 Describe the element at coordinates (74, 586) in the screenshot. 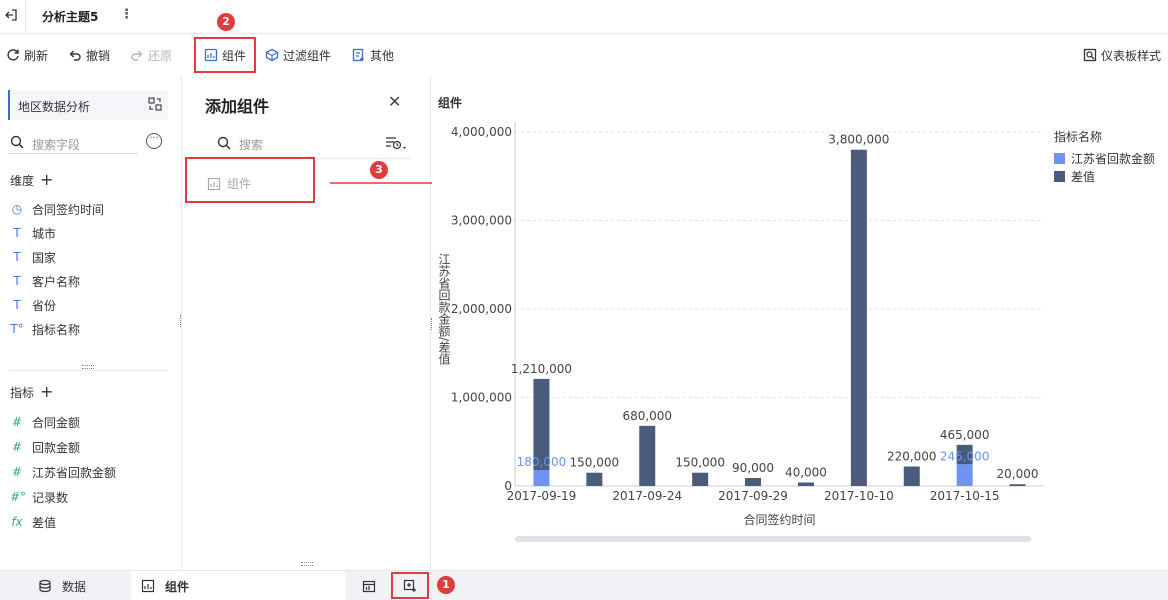

I see `tab-data-label: 数据` at that location.